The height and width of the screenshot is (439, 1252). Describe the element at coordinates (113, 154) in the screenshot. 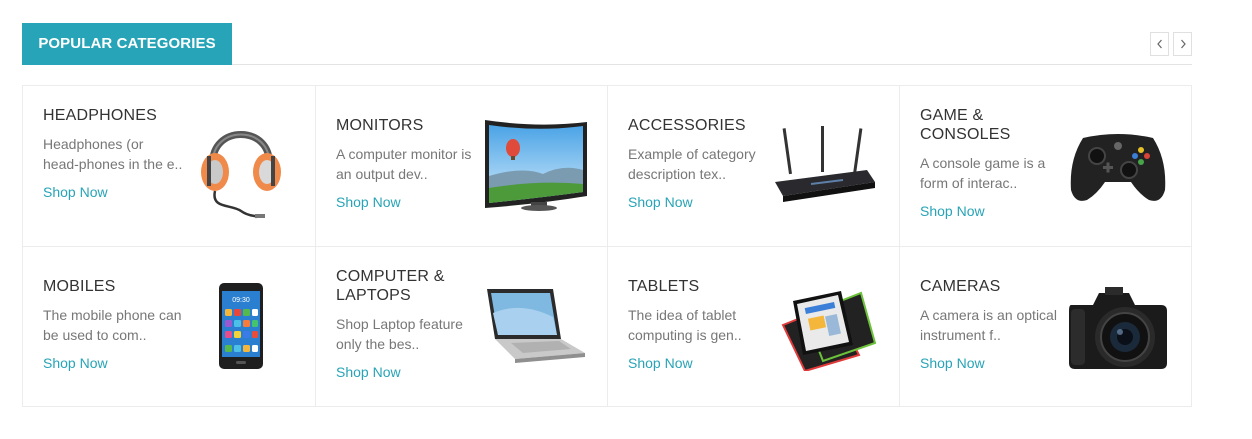

I see `category-description: Headphones (or head-phones in the e..` at that location.